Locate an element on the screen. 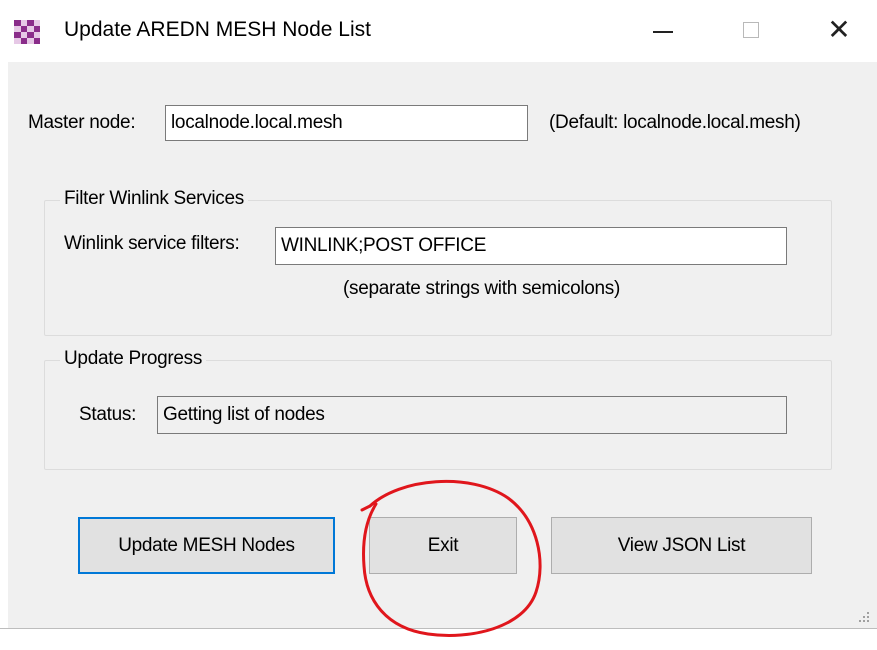 The width and height of the screenshot is (877, 650). master-node-hint: (Default: localnode.local.mesh) is located at coordinates (675, 122).